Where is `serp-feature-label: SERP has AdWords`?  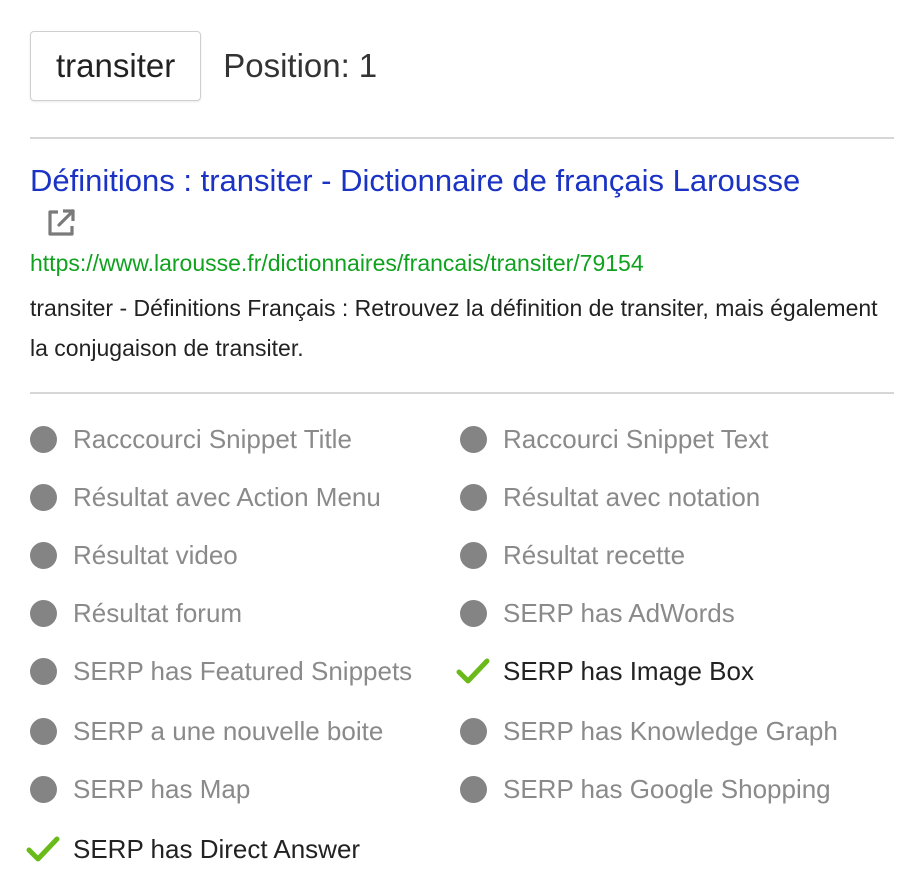 serp-feature-label: SERP has AdWords is located at coordinates (619, 612).